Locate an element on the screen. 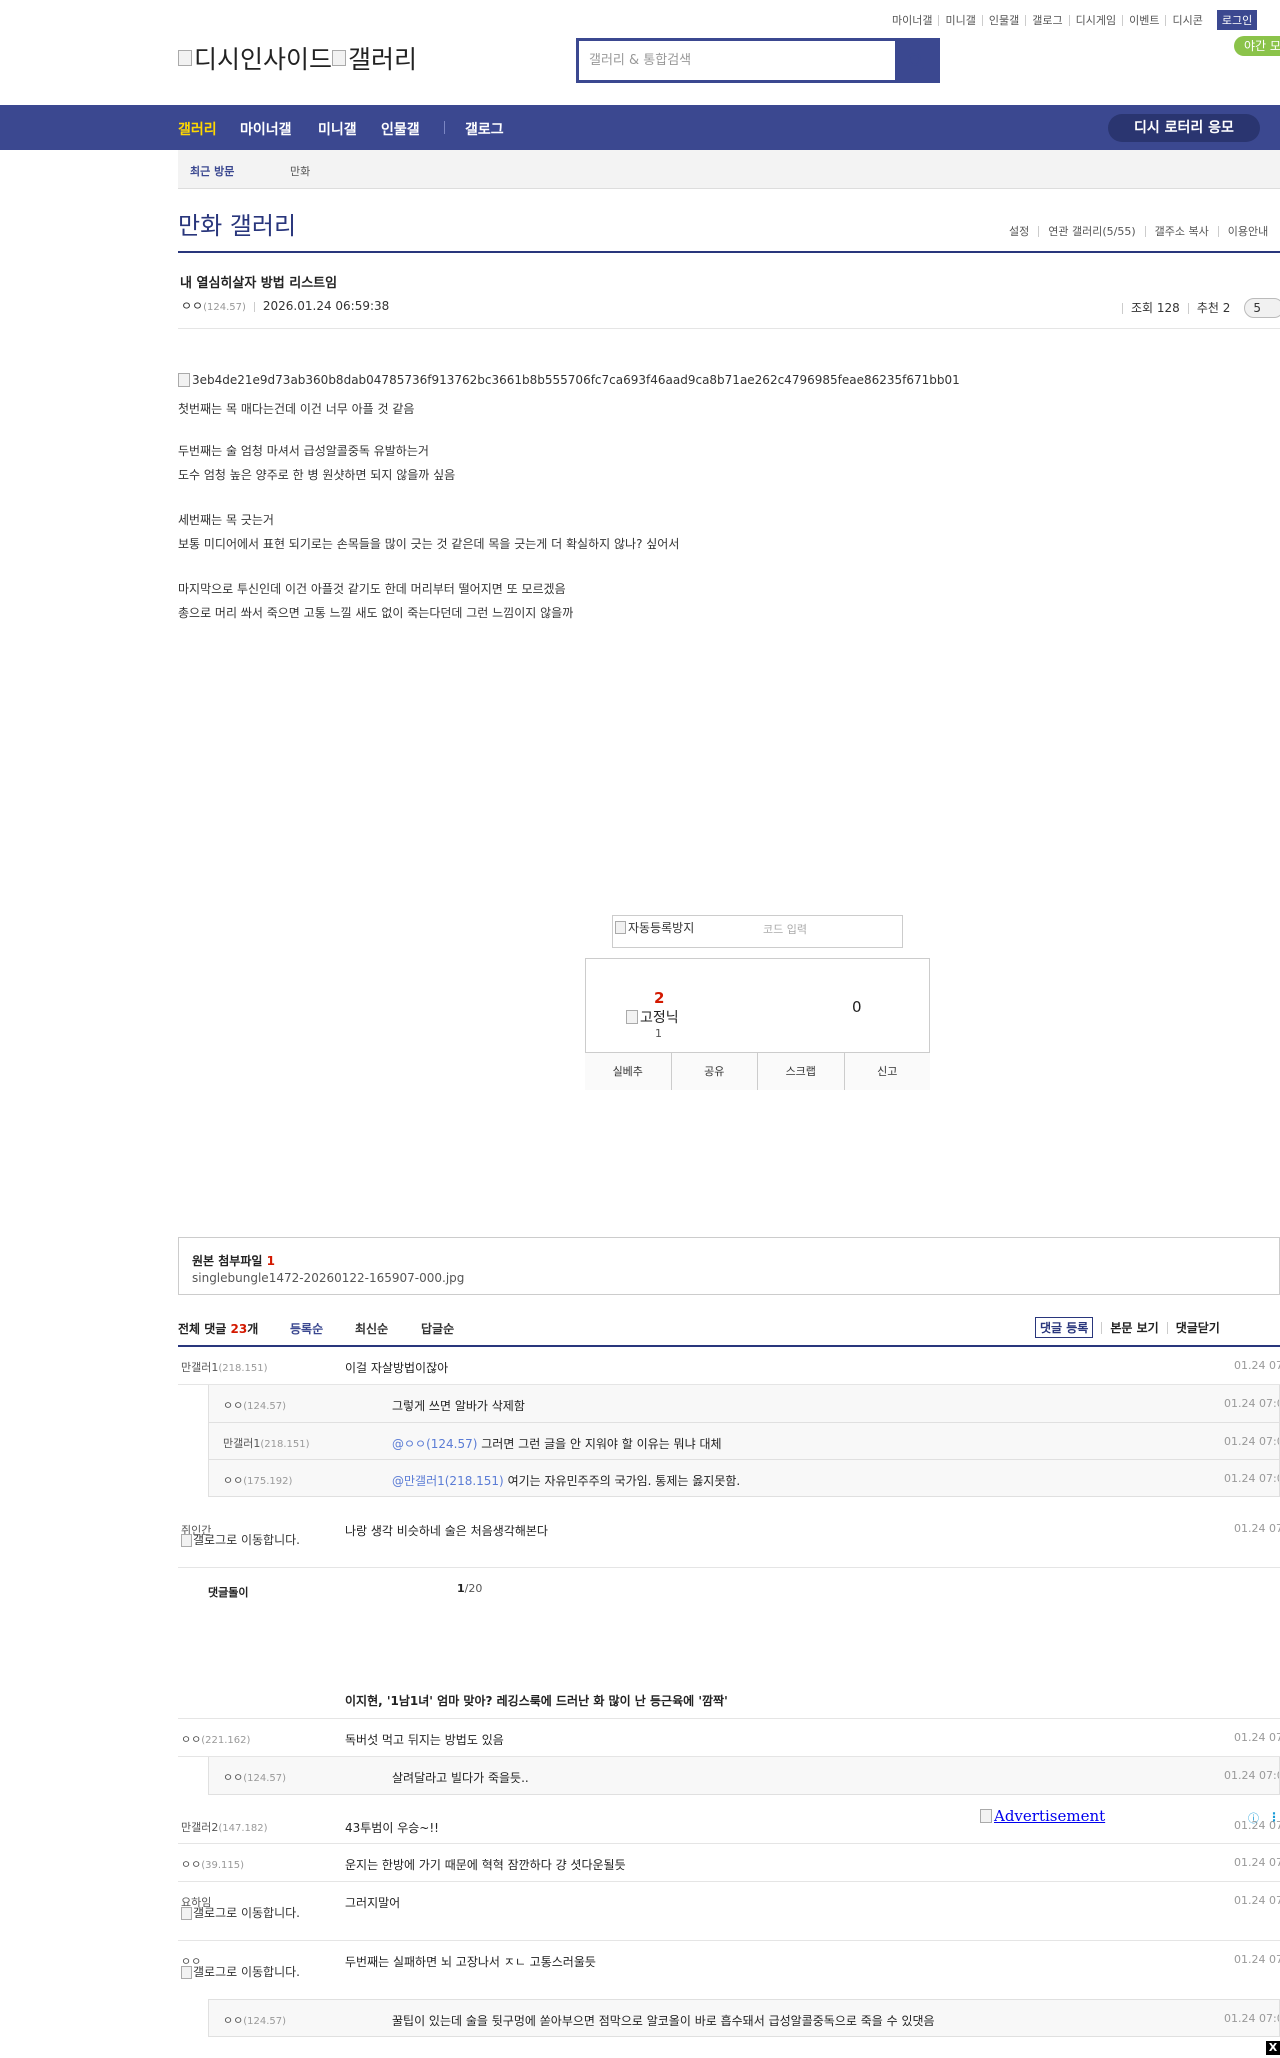 This screenshot has width=1280, height=2058. comment-text: 살려달라고 빌다가 죽을듯.. is located at coordinates (460, 1778).